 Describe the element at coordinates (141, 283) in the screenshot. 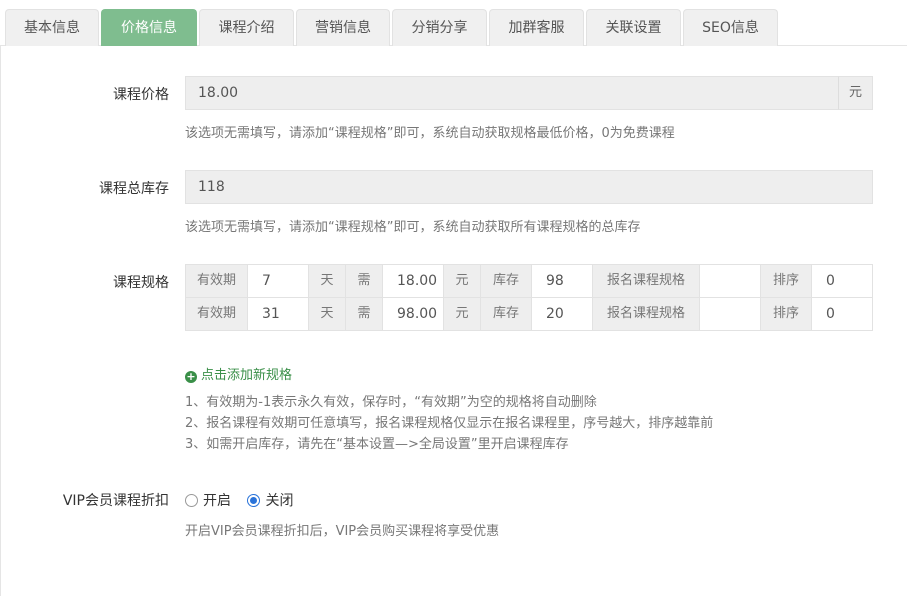

I see `course-spec-label: 课程规格` at that location.